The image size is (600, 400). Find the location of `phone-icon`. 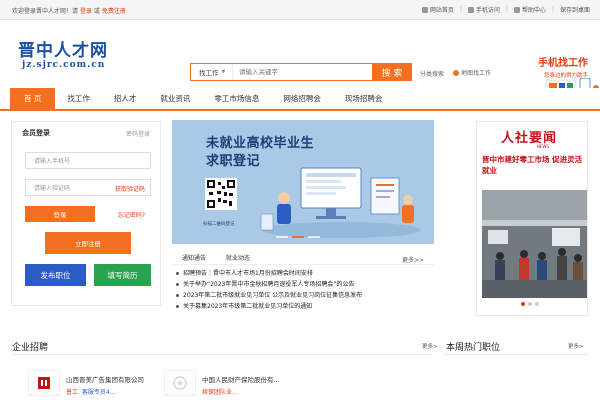

phone-icon is located at coordinates (470, 9).